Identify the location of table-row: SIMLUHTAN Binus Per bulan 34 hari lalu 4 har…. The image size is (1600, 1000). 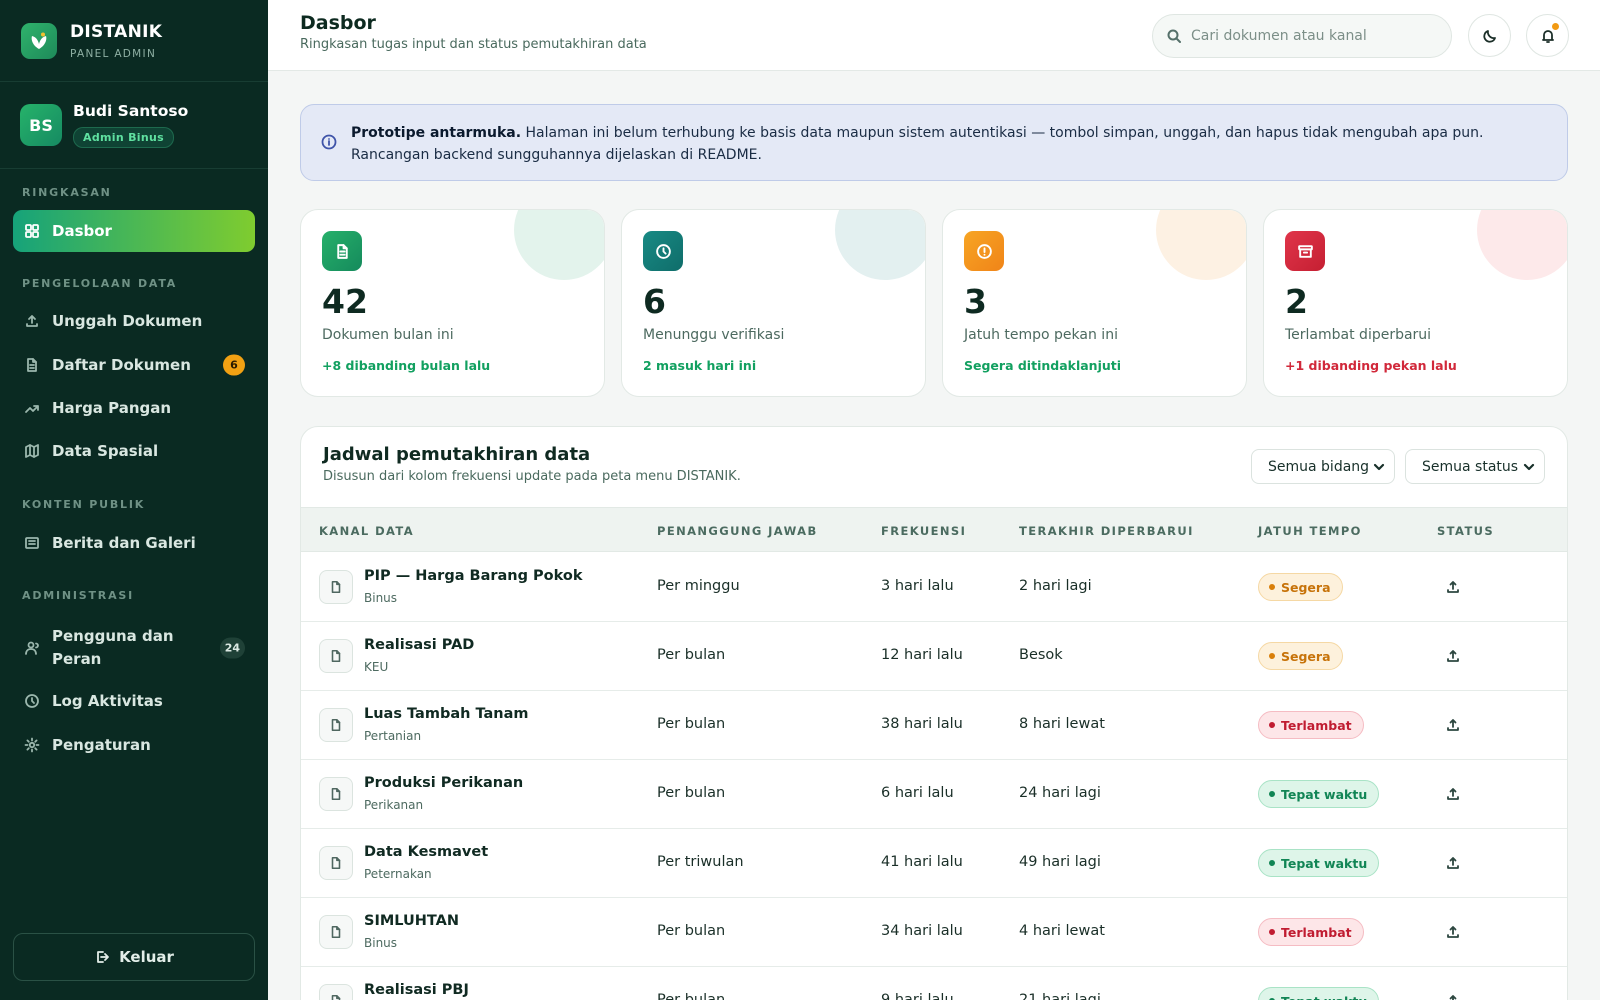
(934, 932).